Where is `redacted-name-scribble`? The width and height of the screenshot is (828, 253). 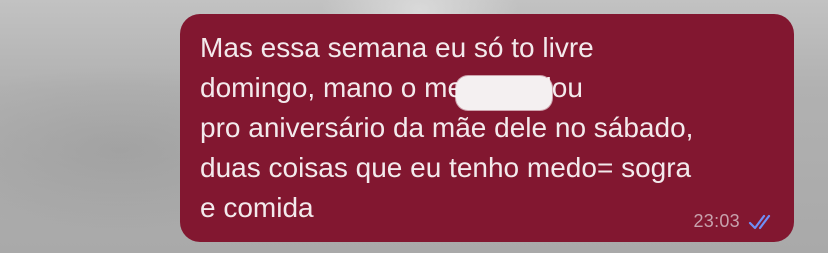
redacted-name-scribble is located at coordinates (504, 93).